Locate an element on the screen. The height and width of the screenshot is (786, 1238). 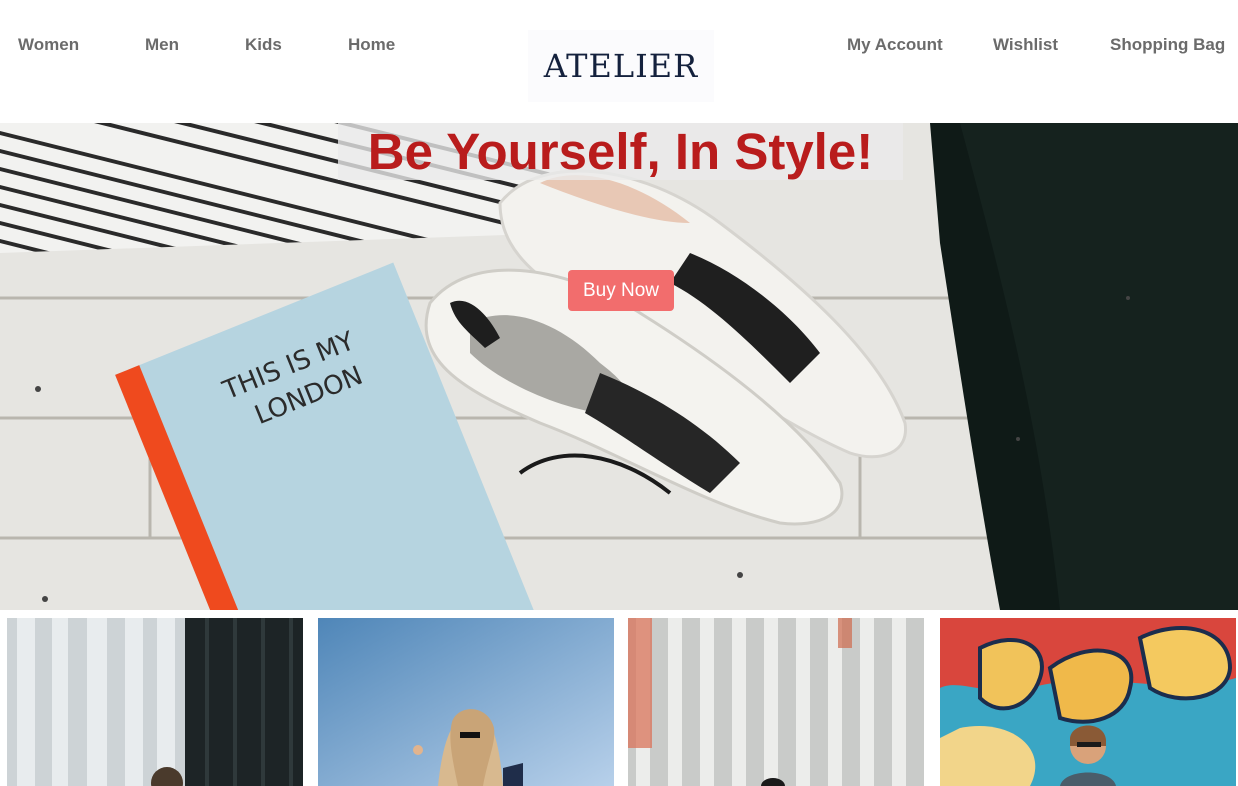
nav-home: Home is located at coordinates (371, 45).